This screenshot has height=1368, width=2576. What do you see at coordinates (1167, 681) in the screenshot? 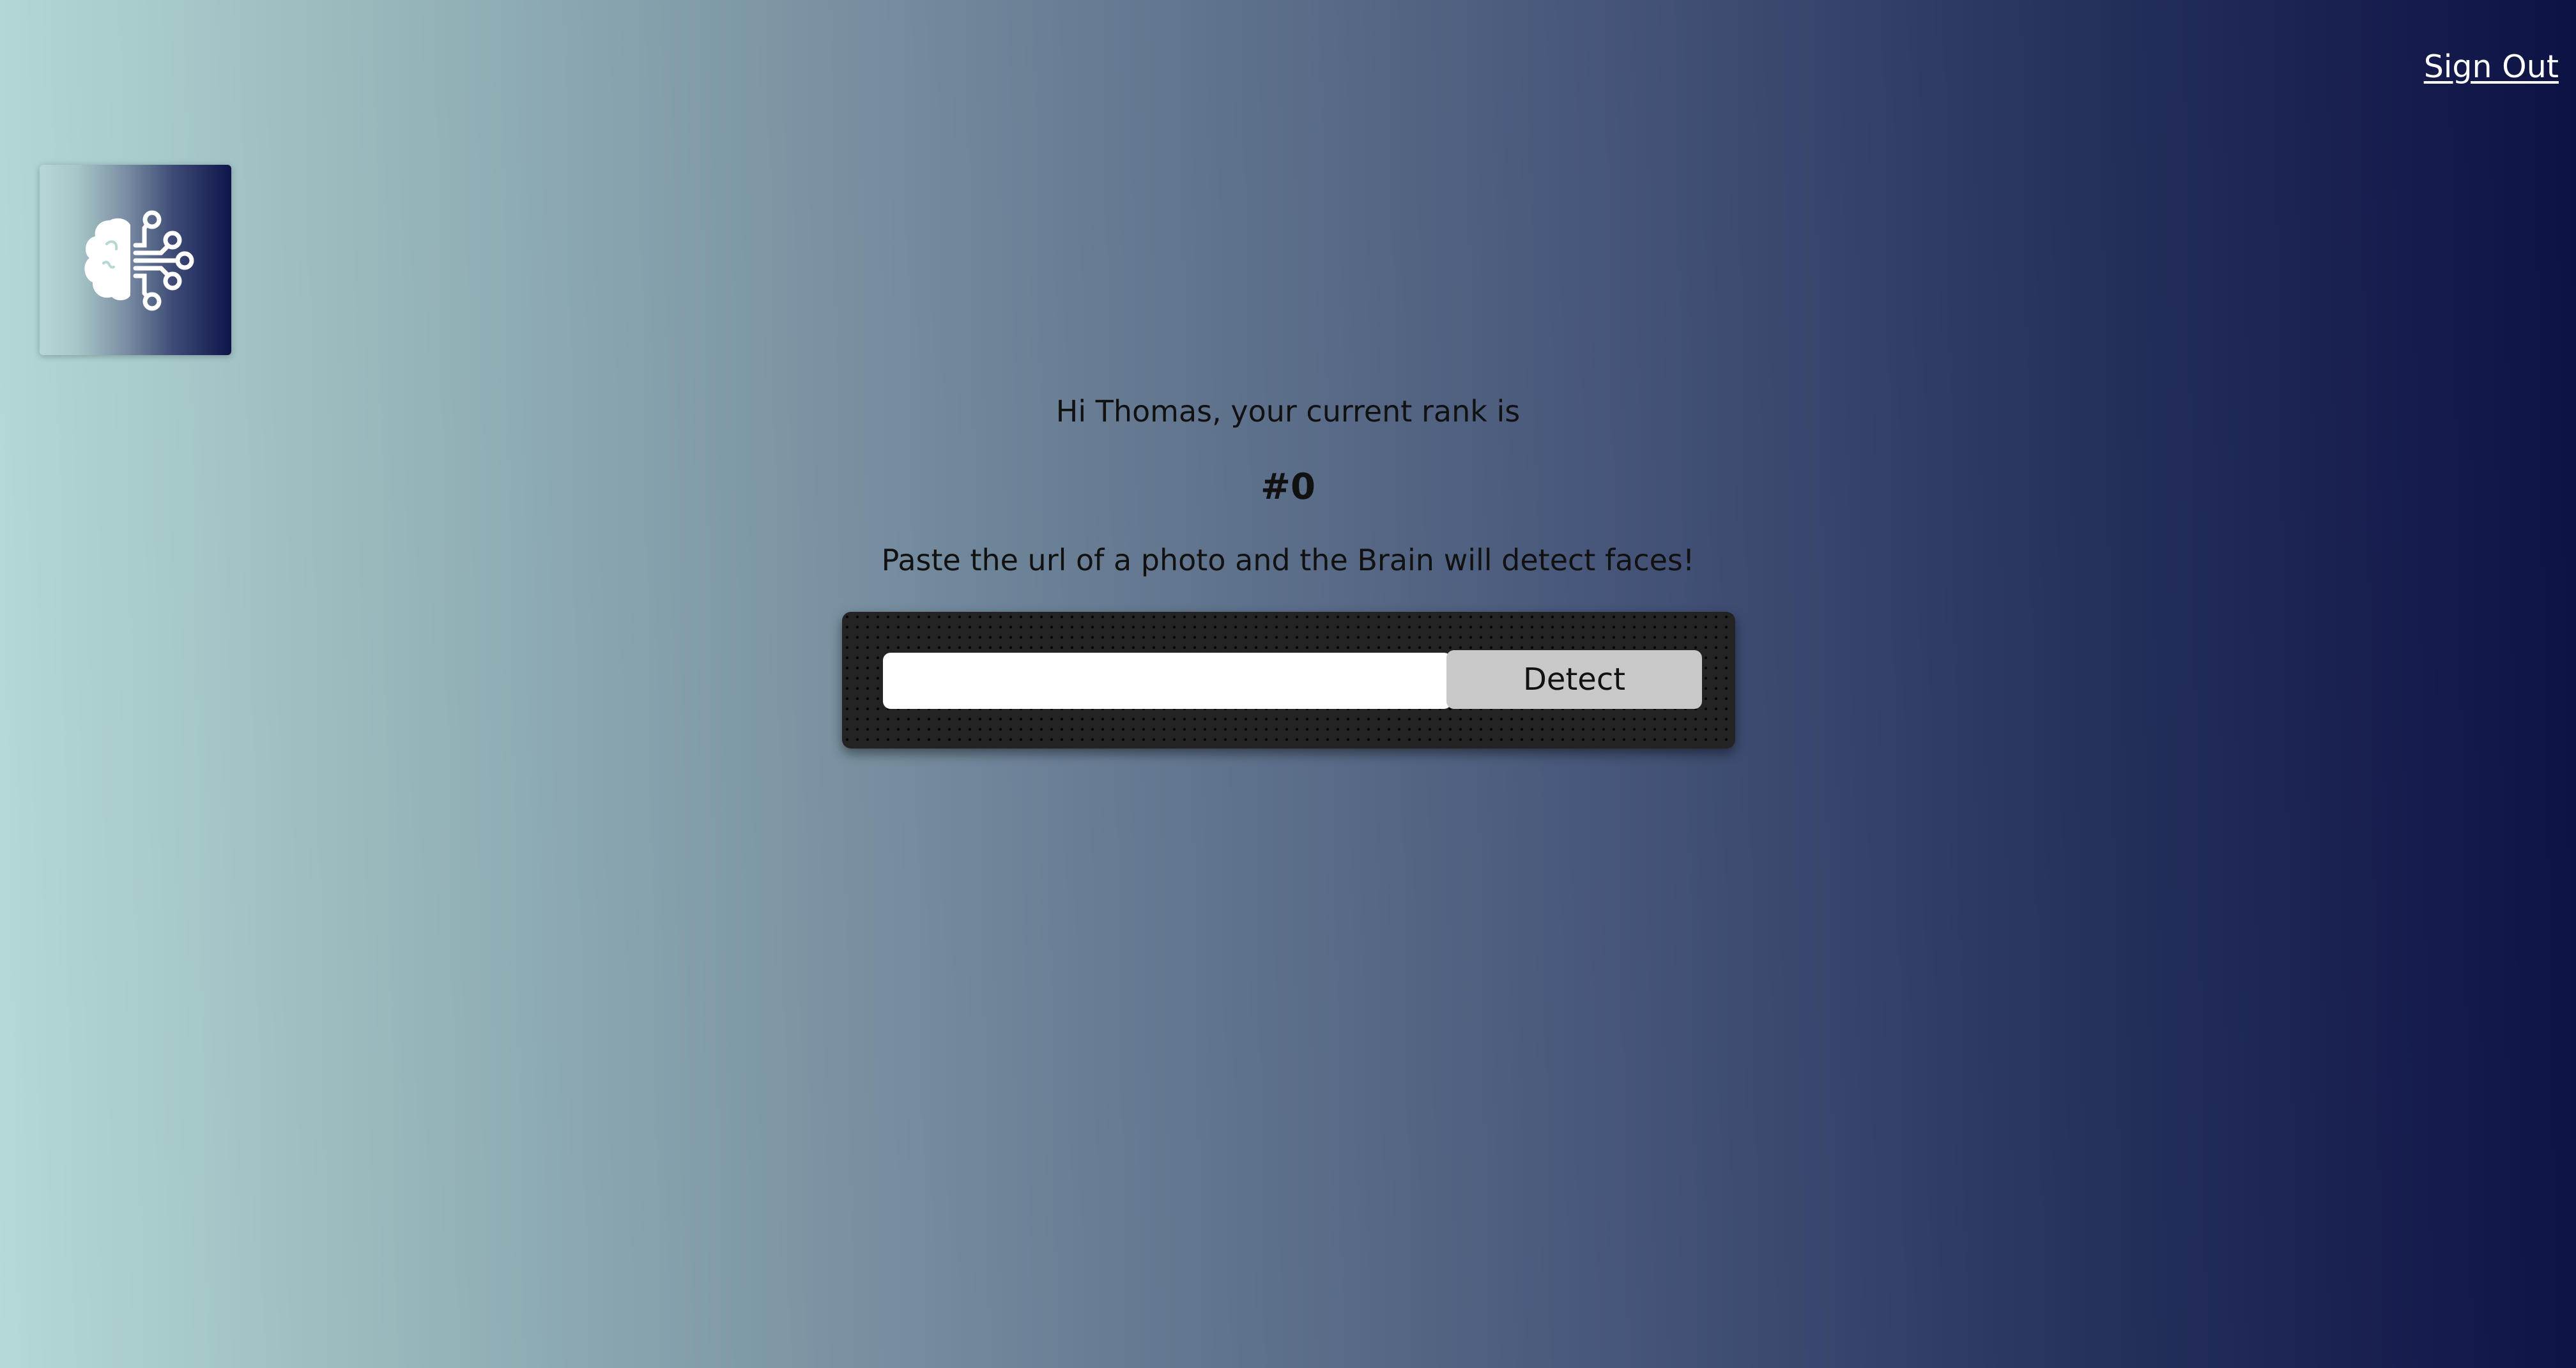
I see `image-url-input` at bounding box center [1167, 681].